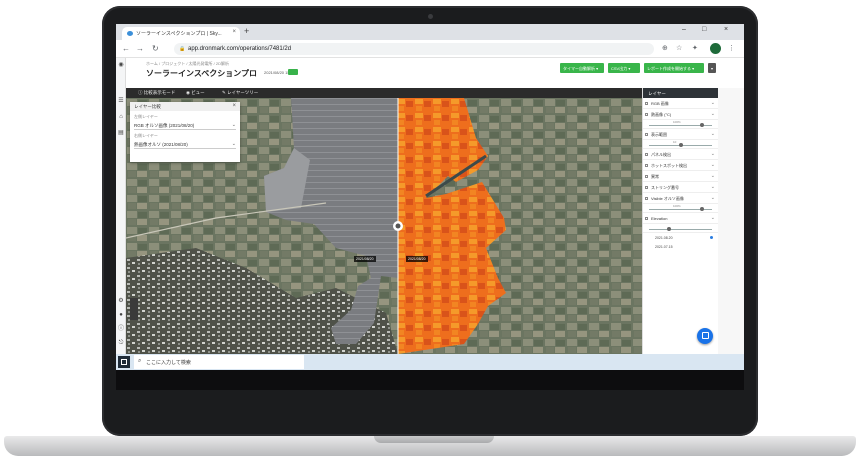  What do you see at coordinates (121, 343) in the screenshot?
I see `logout-icon: ⎋` at bounding box center [121, 343].